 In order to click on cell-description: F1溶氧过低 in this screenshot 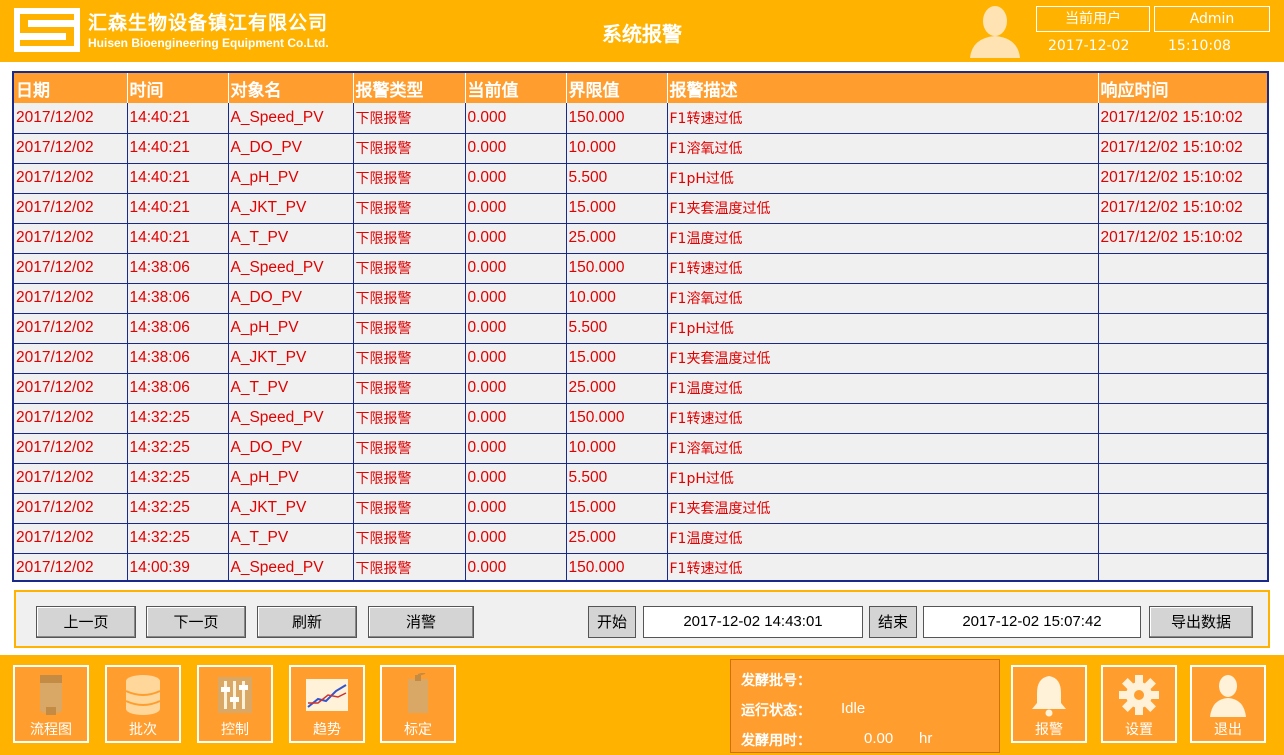, I will do `click(883, 298)`.